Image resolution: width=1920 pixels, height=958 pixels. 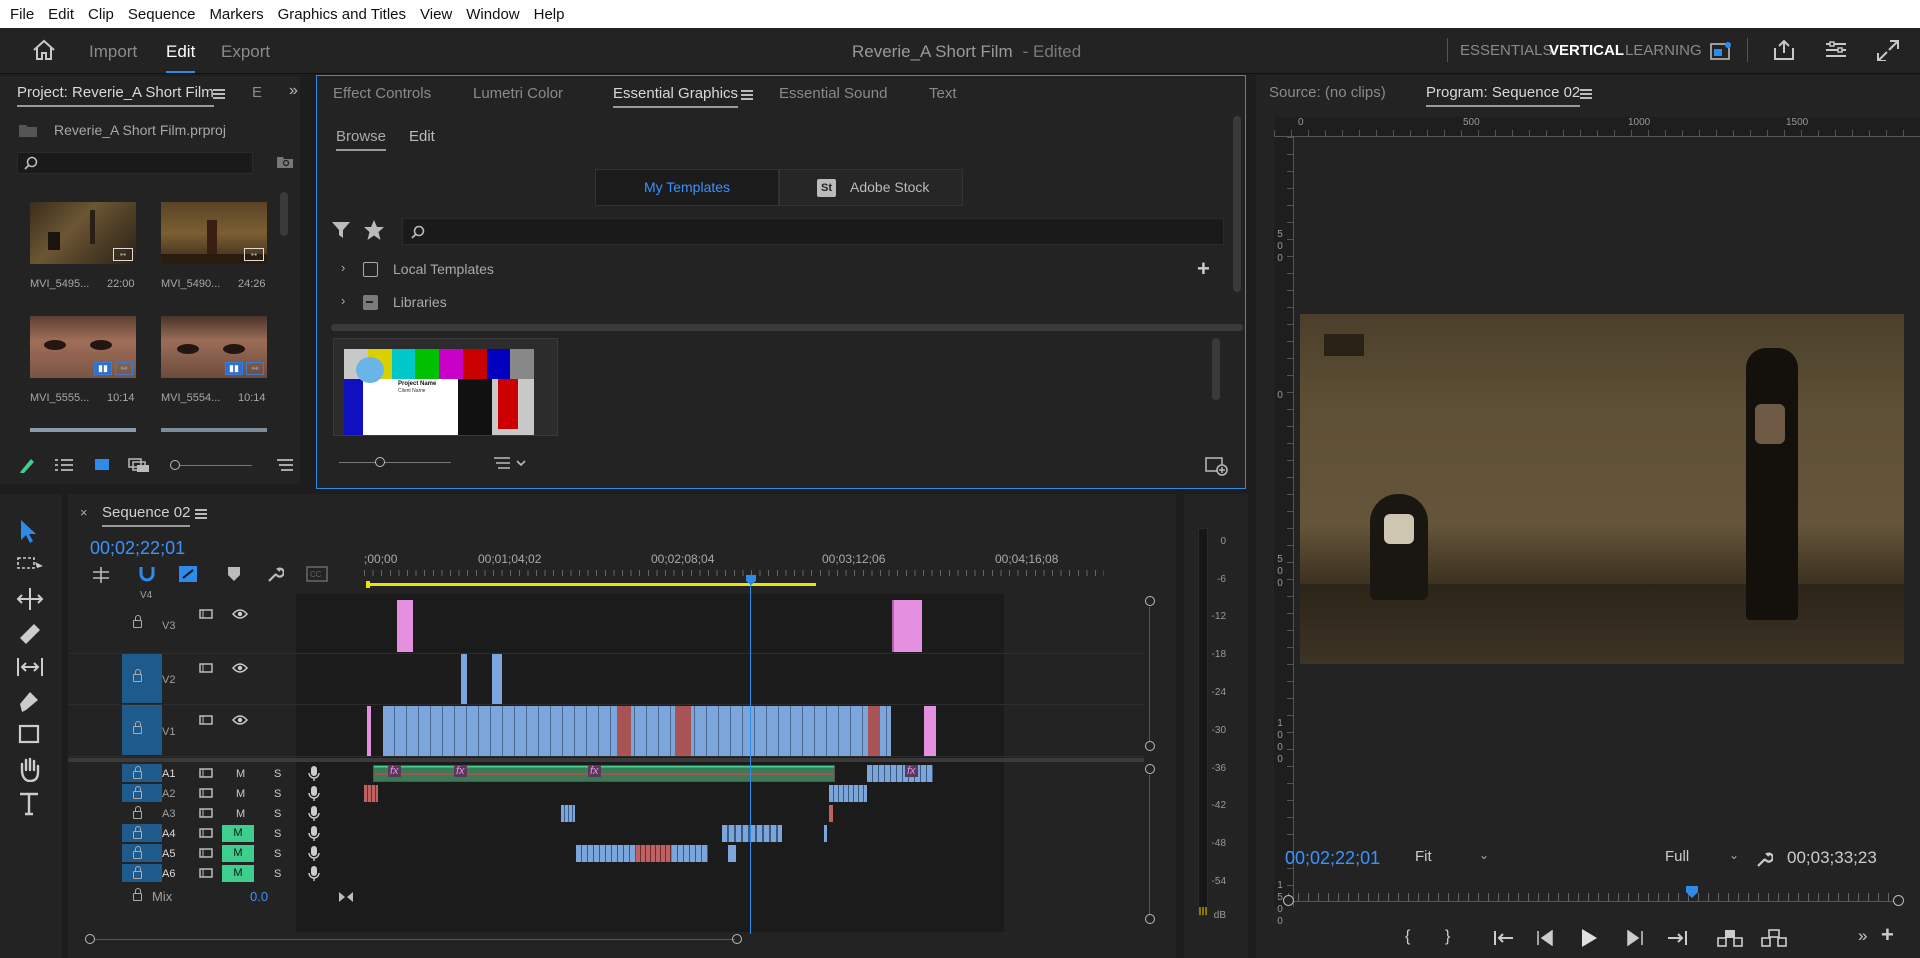 What do you see at coordinates (1149, 845) in the screenshot?
I see `vertical-scrollbar` at bounding box center [1149, 845].